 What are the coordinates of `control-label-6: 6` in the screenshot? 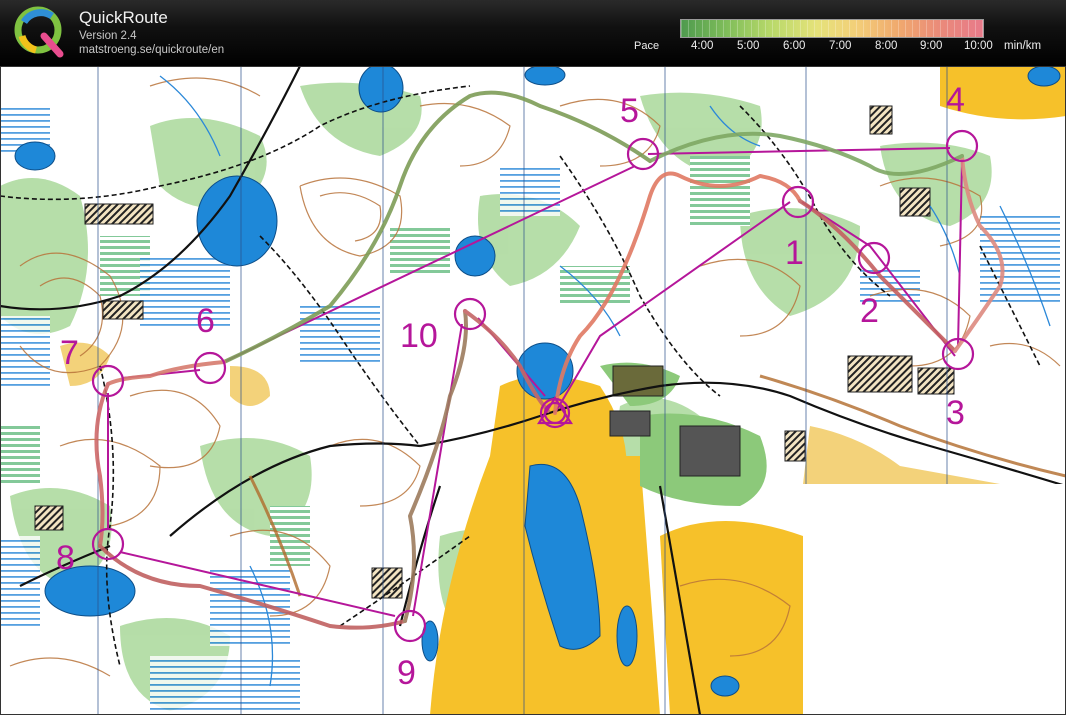 It's located at (205, 321).